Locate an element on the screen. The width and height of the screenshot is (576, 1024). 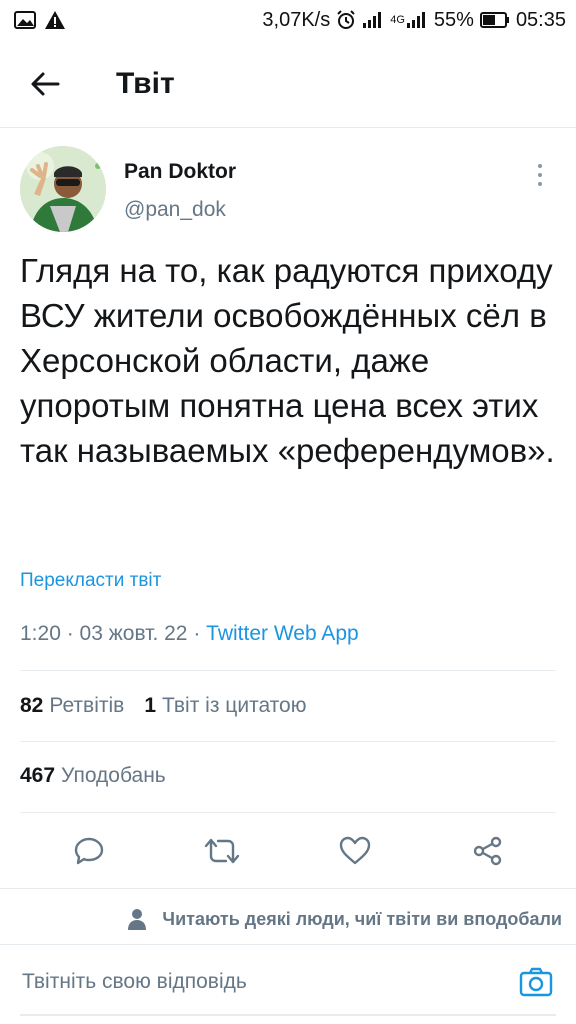
likes-stats: 467 Уподобань is located at coordinates (93, 776).